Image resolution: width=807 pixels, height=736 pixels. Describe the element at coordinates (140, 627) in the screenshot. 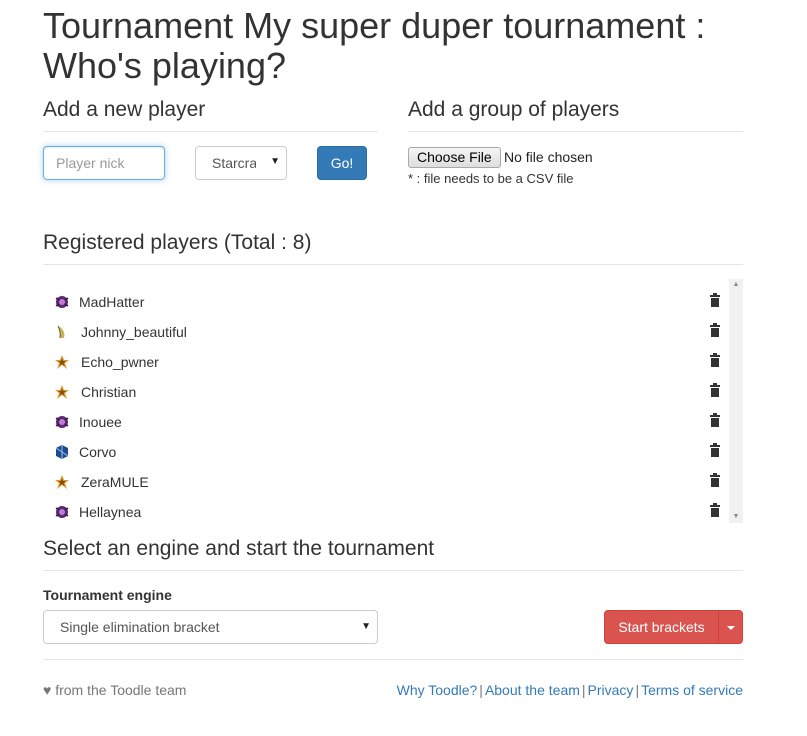

I see `engine-select-value: Single elimination bracket` at that location.